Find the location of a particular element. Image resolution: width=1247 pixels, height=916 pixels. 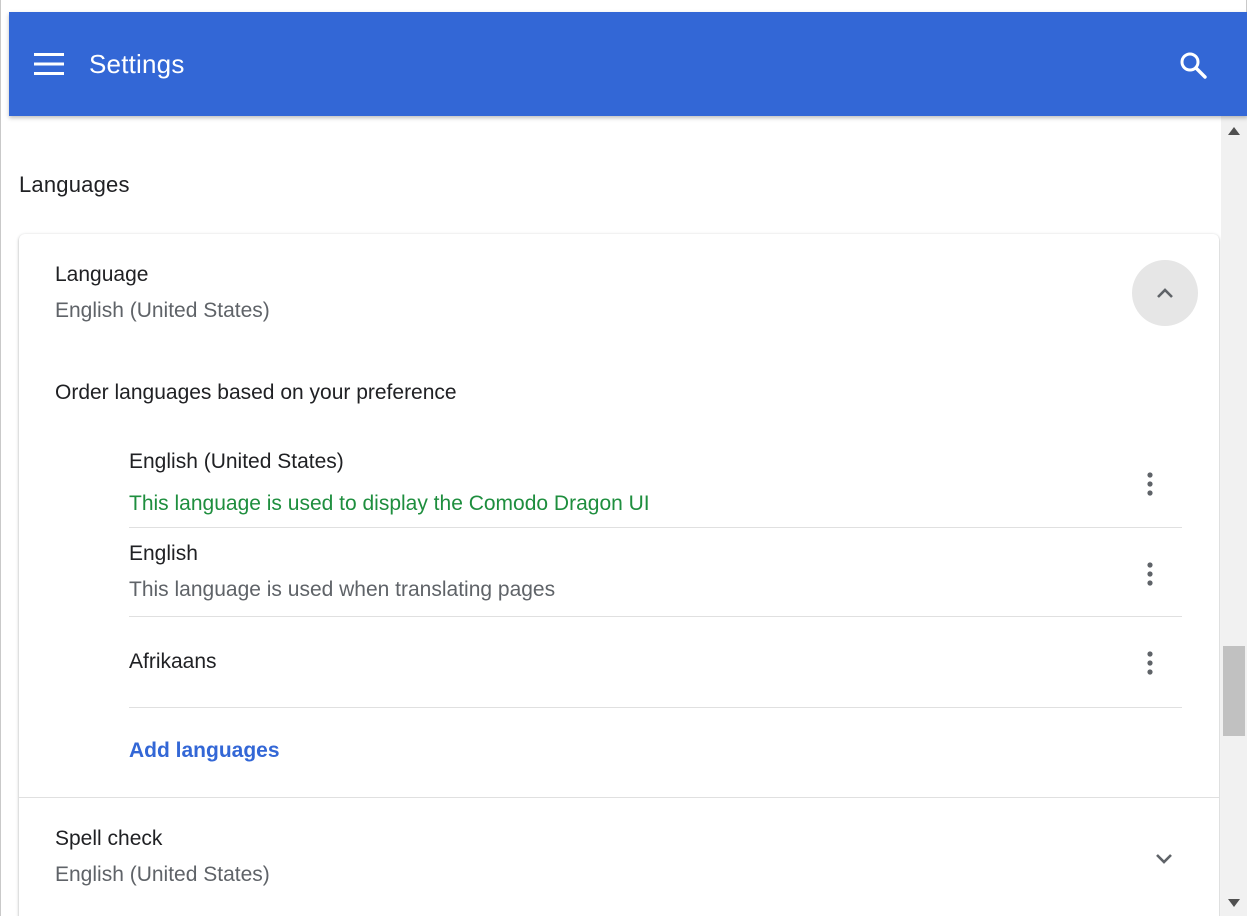

spell-check-title: Spell check is located at coordinates (109, 838).